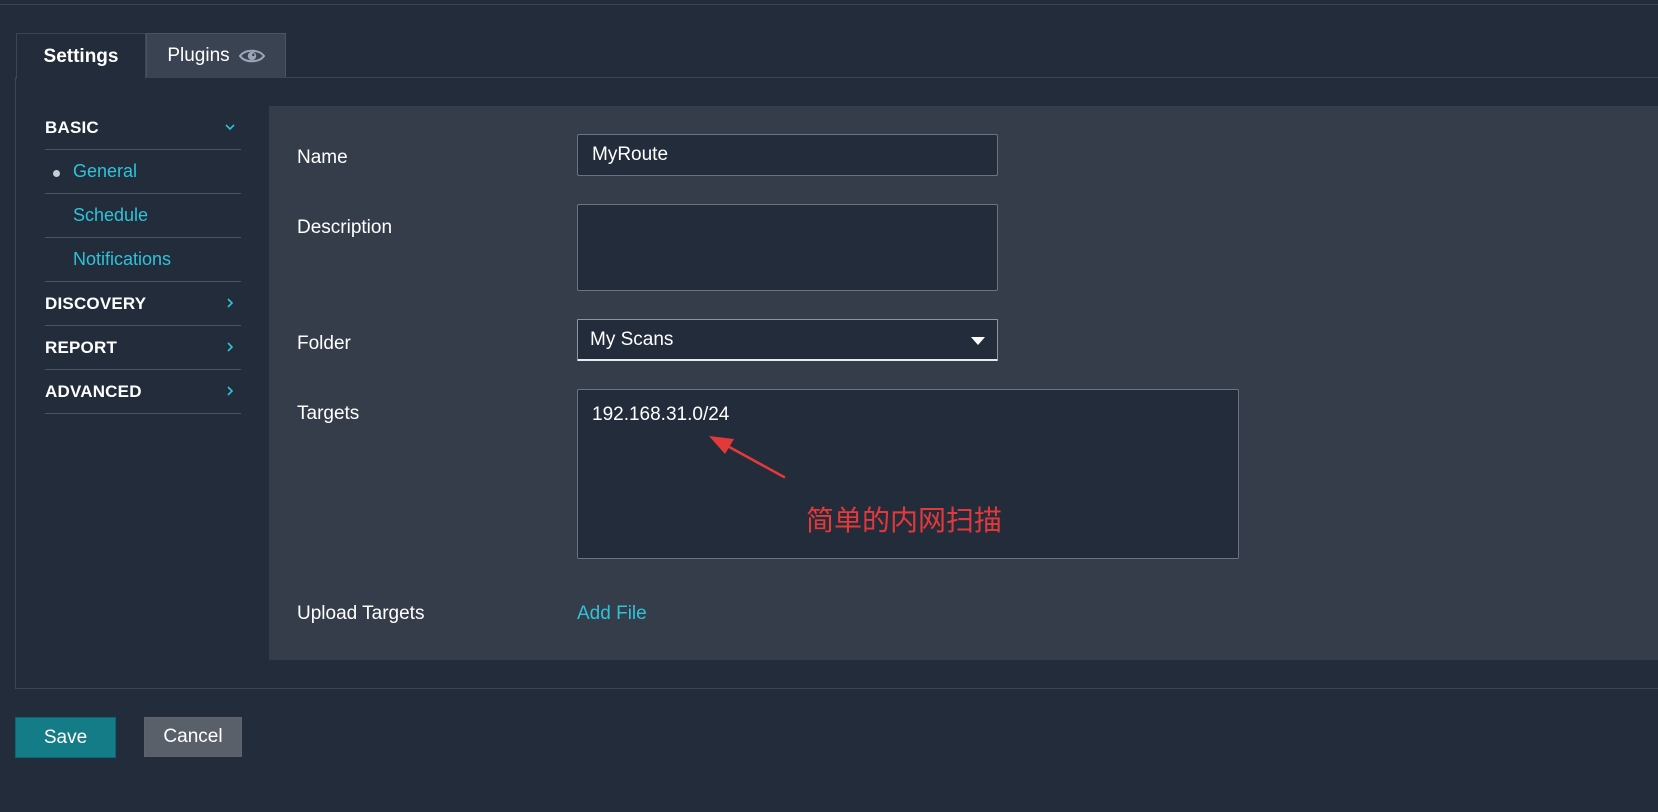 The height and width of the screenshot is (812, 1658). What do you see at coordinates (93, 391) in the screenshot?
I see `sidebar-section-label: ADVANCED` at bounding box center [93, 391].